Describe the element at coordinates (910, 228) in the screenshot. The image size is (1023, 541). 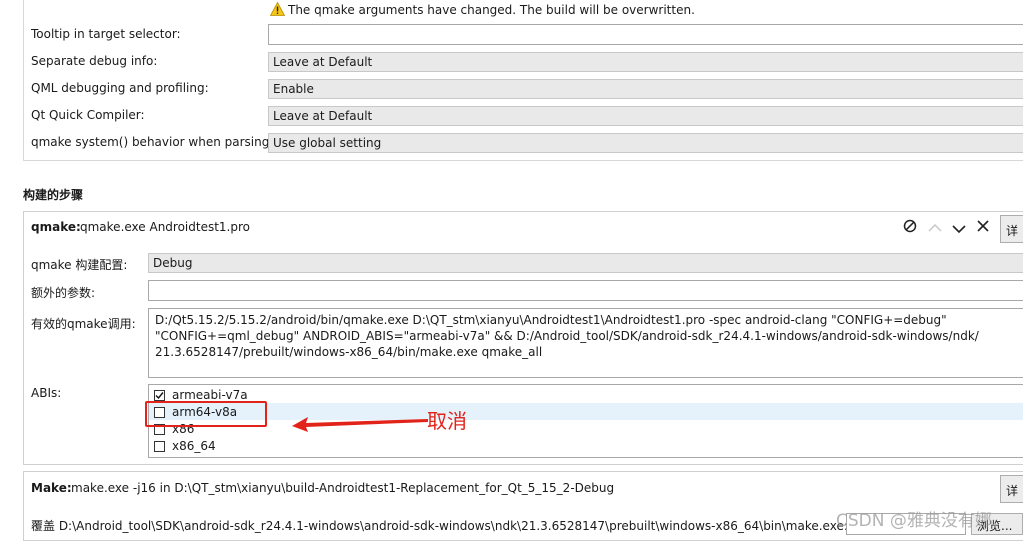
I see `disable-step-icon` at that location.